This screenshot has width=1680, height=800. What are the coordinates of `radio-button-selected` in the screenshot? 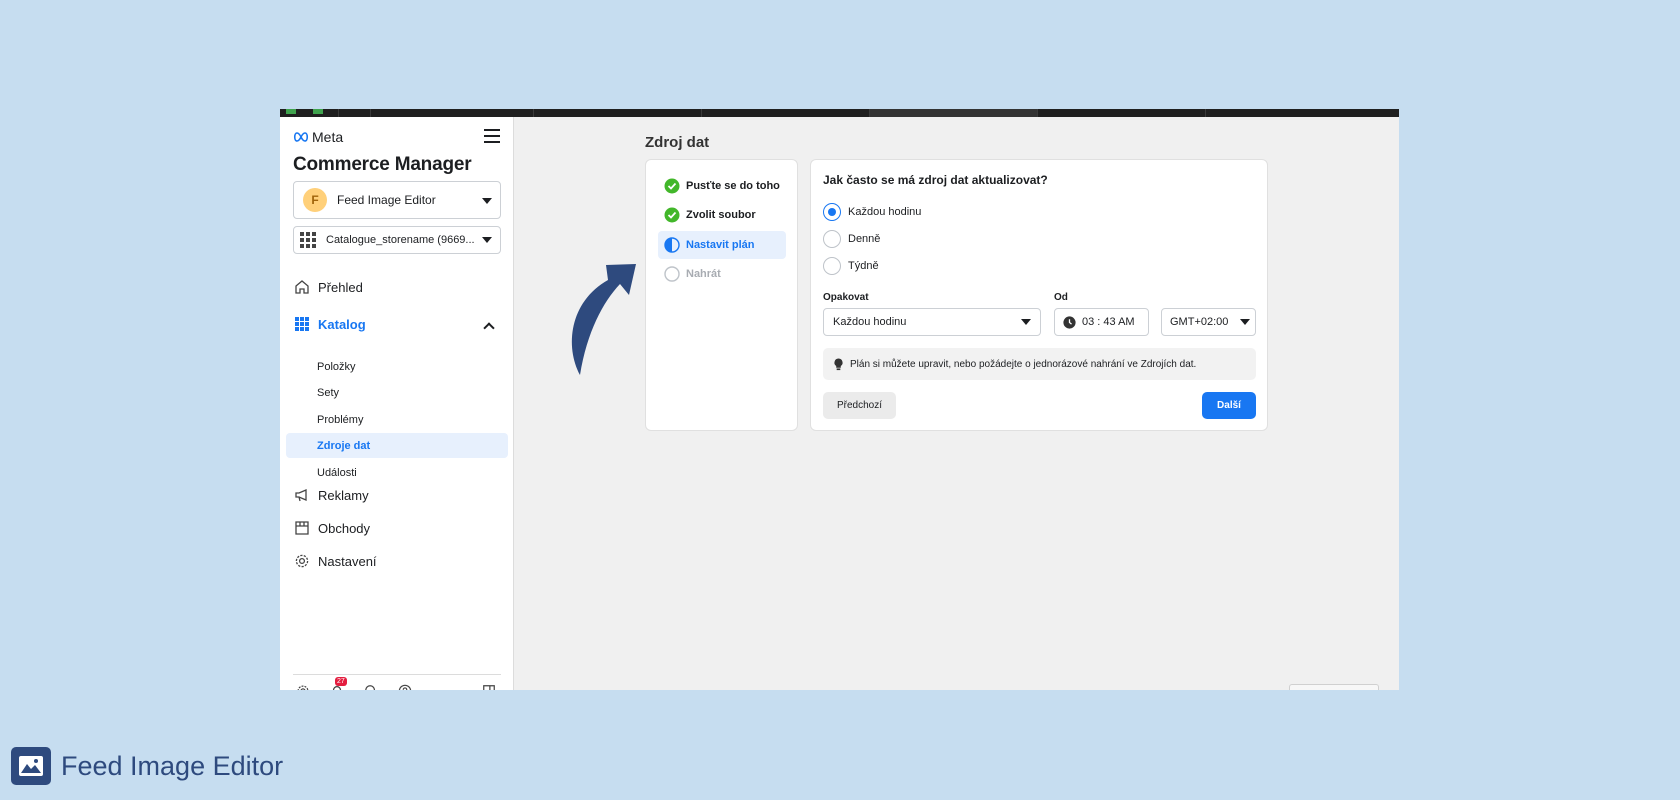 It's located at (832, 212).